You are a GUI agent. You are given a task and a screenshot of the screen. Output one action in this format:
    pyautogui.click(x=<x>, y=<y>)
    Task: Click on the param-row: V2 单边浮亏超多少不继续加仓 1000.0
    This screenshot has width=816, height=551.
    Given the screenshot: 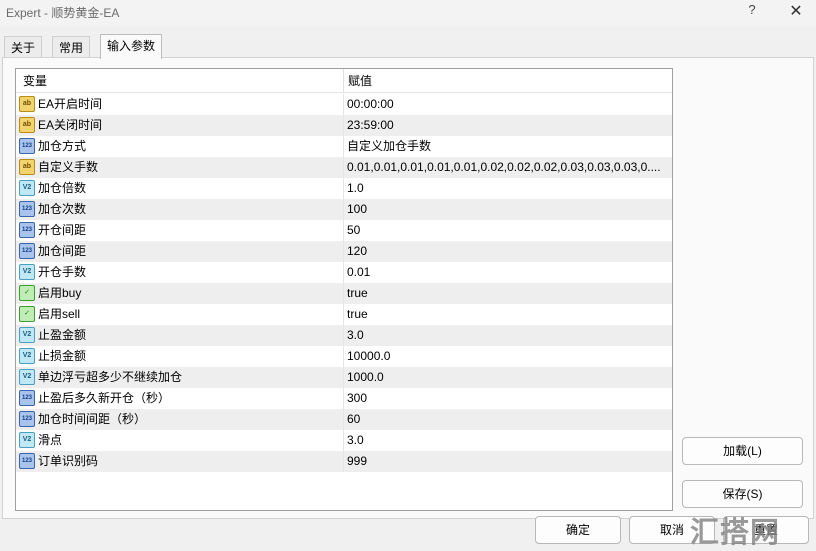 What is the action you would take?
    pyautogui.click(x=344, y=377)
    